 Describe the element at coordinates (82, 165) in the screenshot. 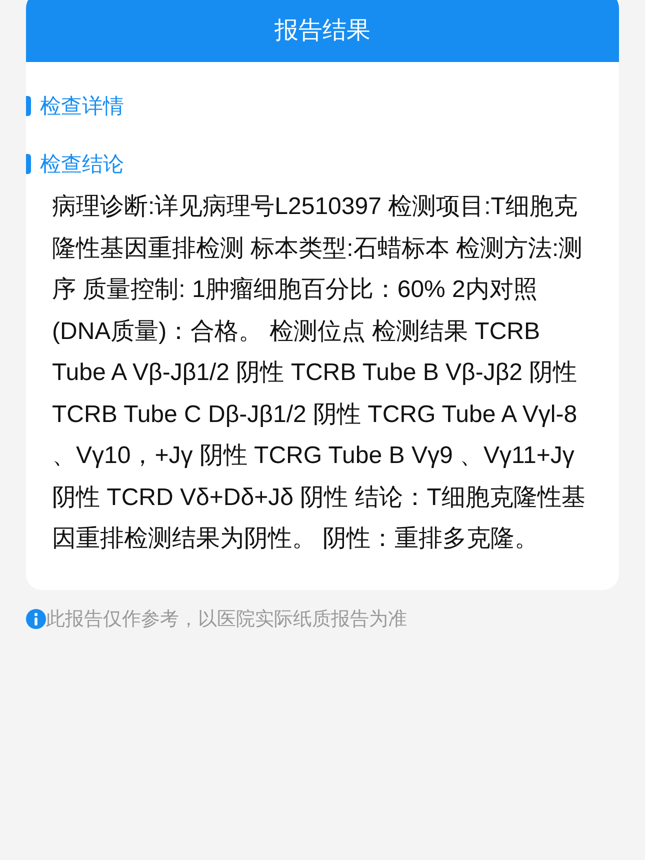

I see `section-title: 检查结论` at that location.